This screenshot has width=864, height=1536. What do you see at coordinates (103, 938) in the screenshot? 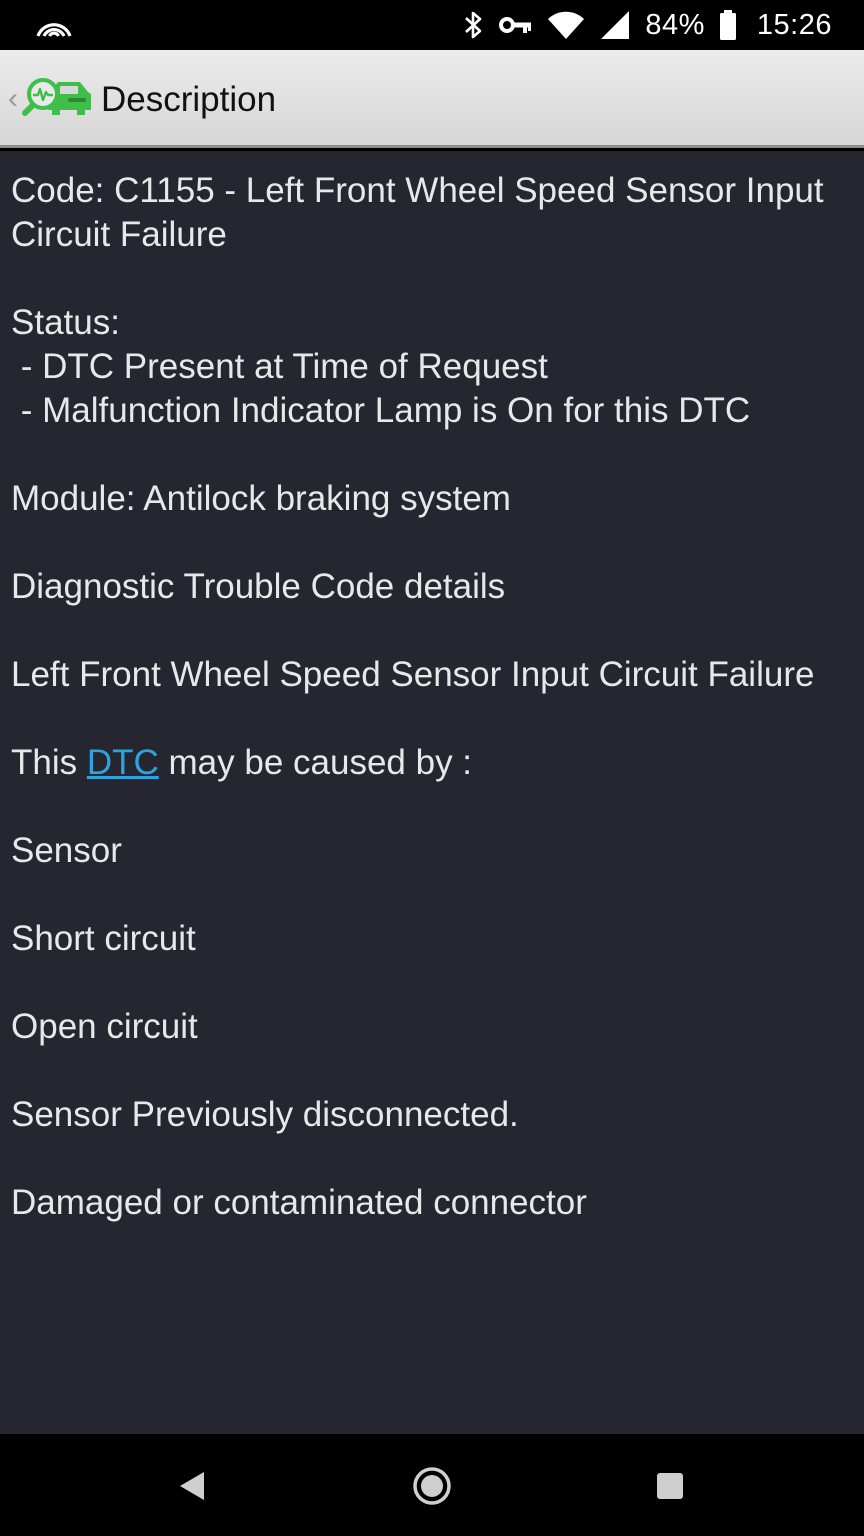
I see `cause-item: Short circuit` at bounding box center [103, 938].